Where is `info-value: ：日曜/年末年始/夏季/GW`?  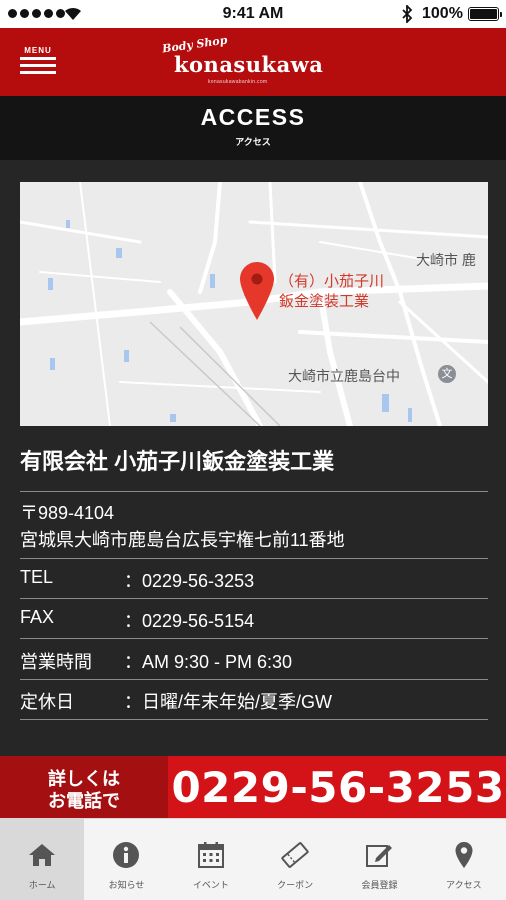
info-value: ：日曜/年末年始/夏季/GW is located at coordinates (228, 702).